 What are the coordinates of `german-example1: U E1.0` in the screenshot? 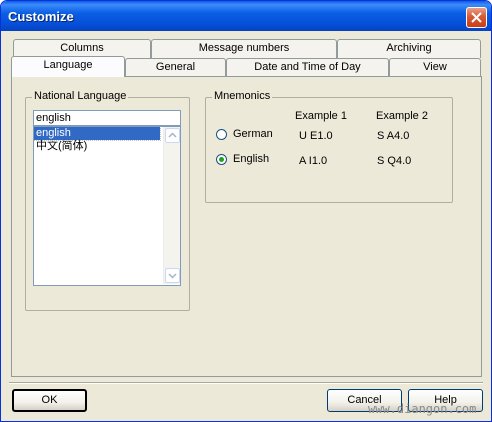 It's located at (316, 136).